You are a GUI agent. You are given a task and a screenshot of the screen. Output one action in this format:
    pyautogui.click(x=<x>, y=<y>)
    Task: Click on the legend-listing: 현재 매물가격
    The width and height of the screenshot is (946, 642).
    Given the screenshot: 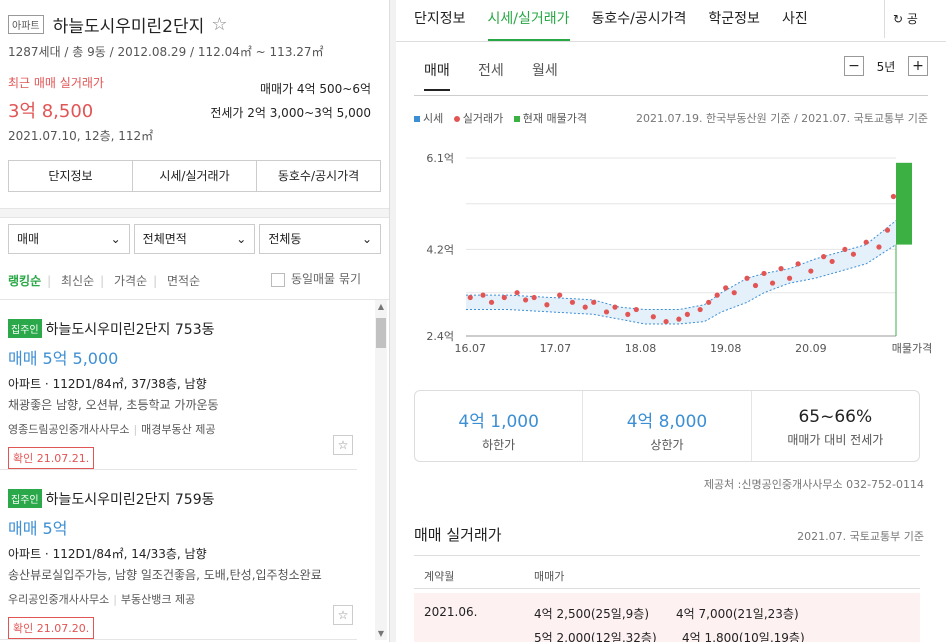 What is the action you would take?
    pyautogui.click(x=550, y=118)
    